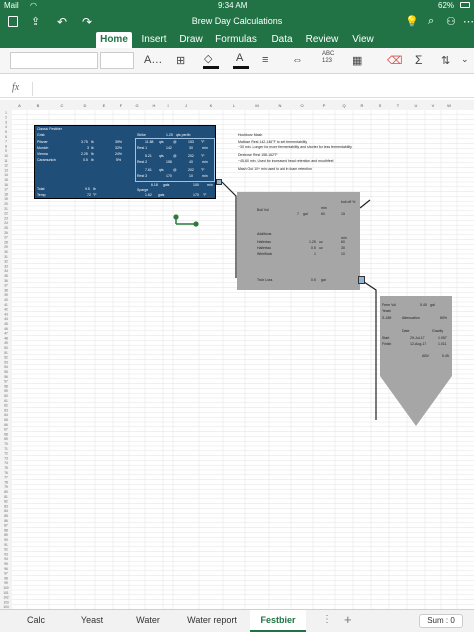 The height and width of the screenshot is (632, 474). I want to click on autosum-icon: Σ, so click(418, 60).